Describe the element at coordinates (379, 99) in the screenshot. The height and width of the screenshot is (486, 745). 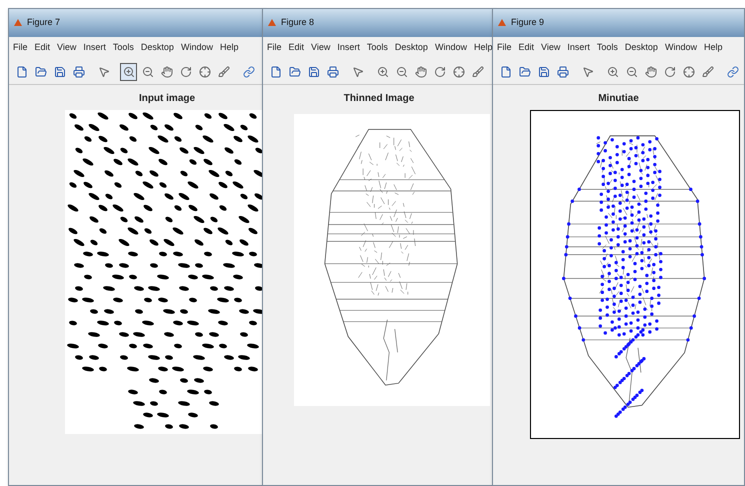
I see `plot-title: Thinned Image` at that location.